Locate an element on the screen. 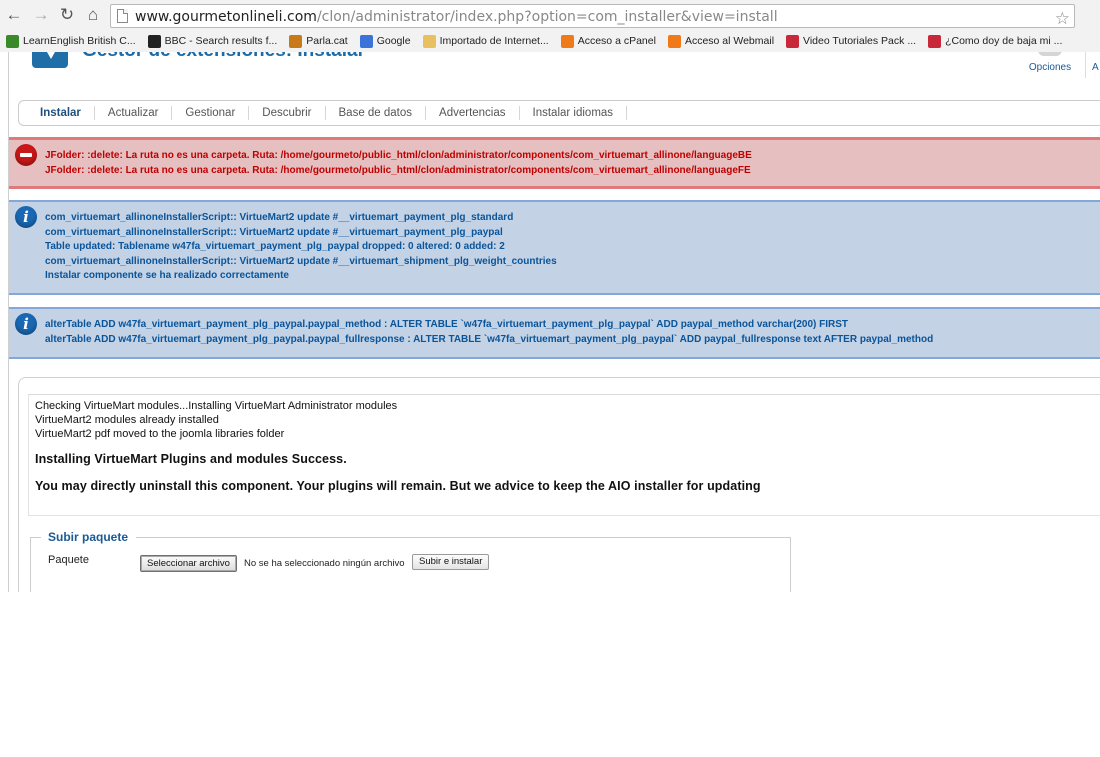 This screenshot has height=757, width=1100. upload-legend: Subir paquete is located at coordinates (89, 537).